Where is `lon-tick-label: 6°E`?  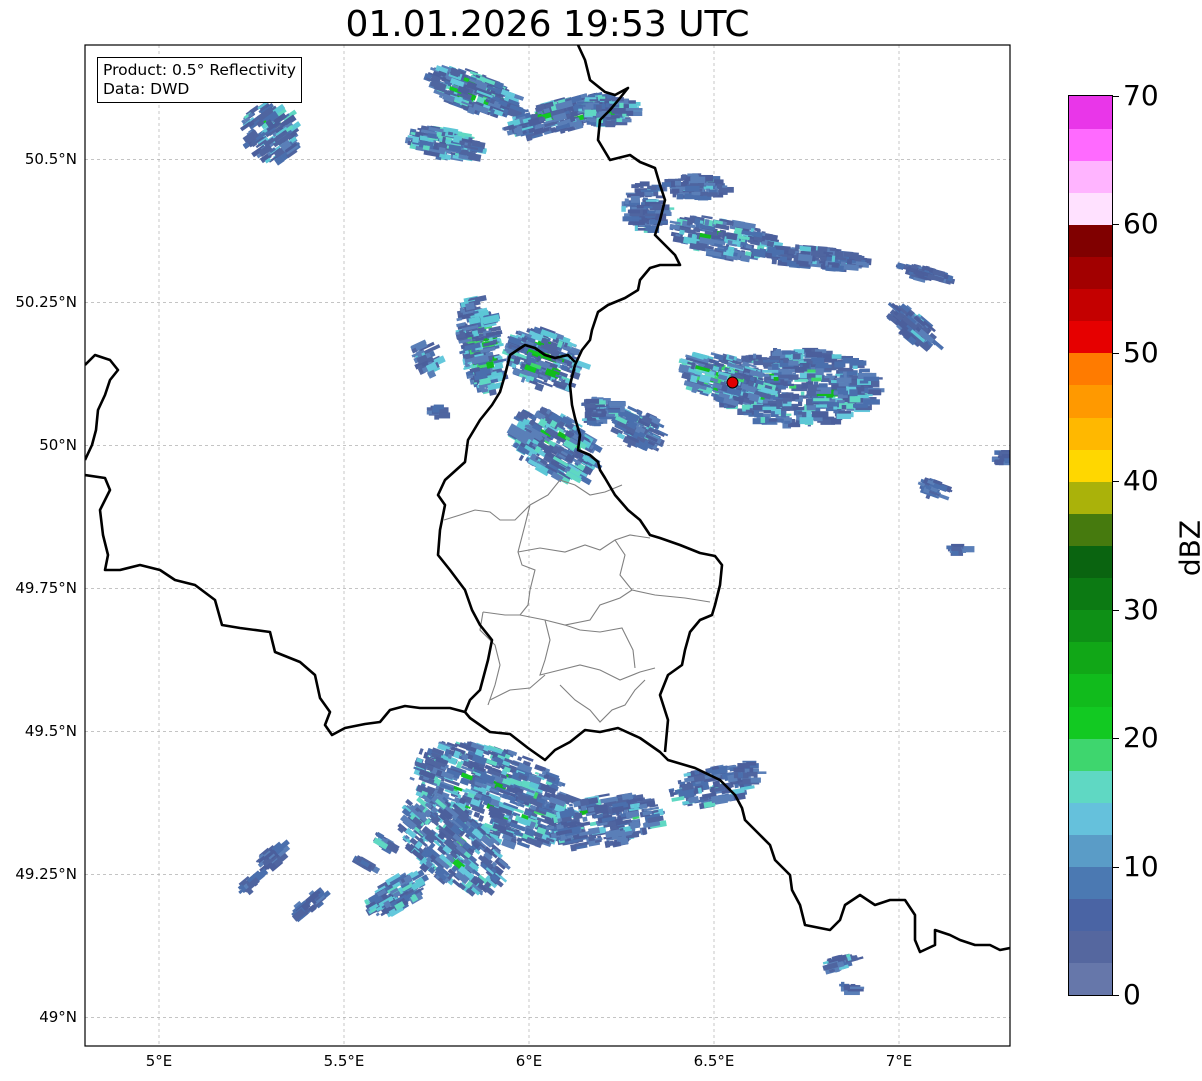
lon-tick-label: 6°E is located at coordinates (529, 1061).